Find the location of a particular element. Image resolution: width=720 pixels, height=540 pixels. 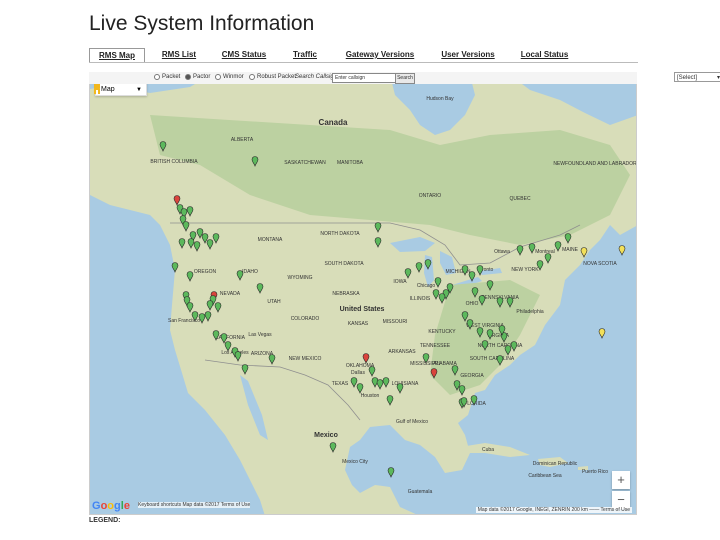

map-label: Guatemala is located at coordinates (420, 492).